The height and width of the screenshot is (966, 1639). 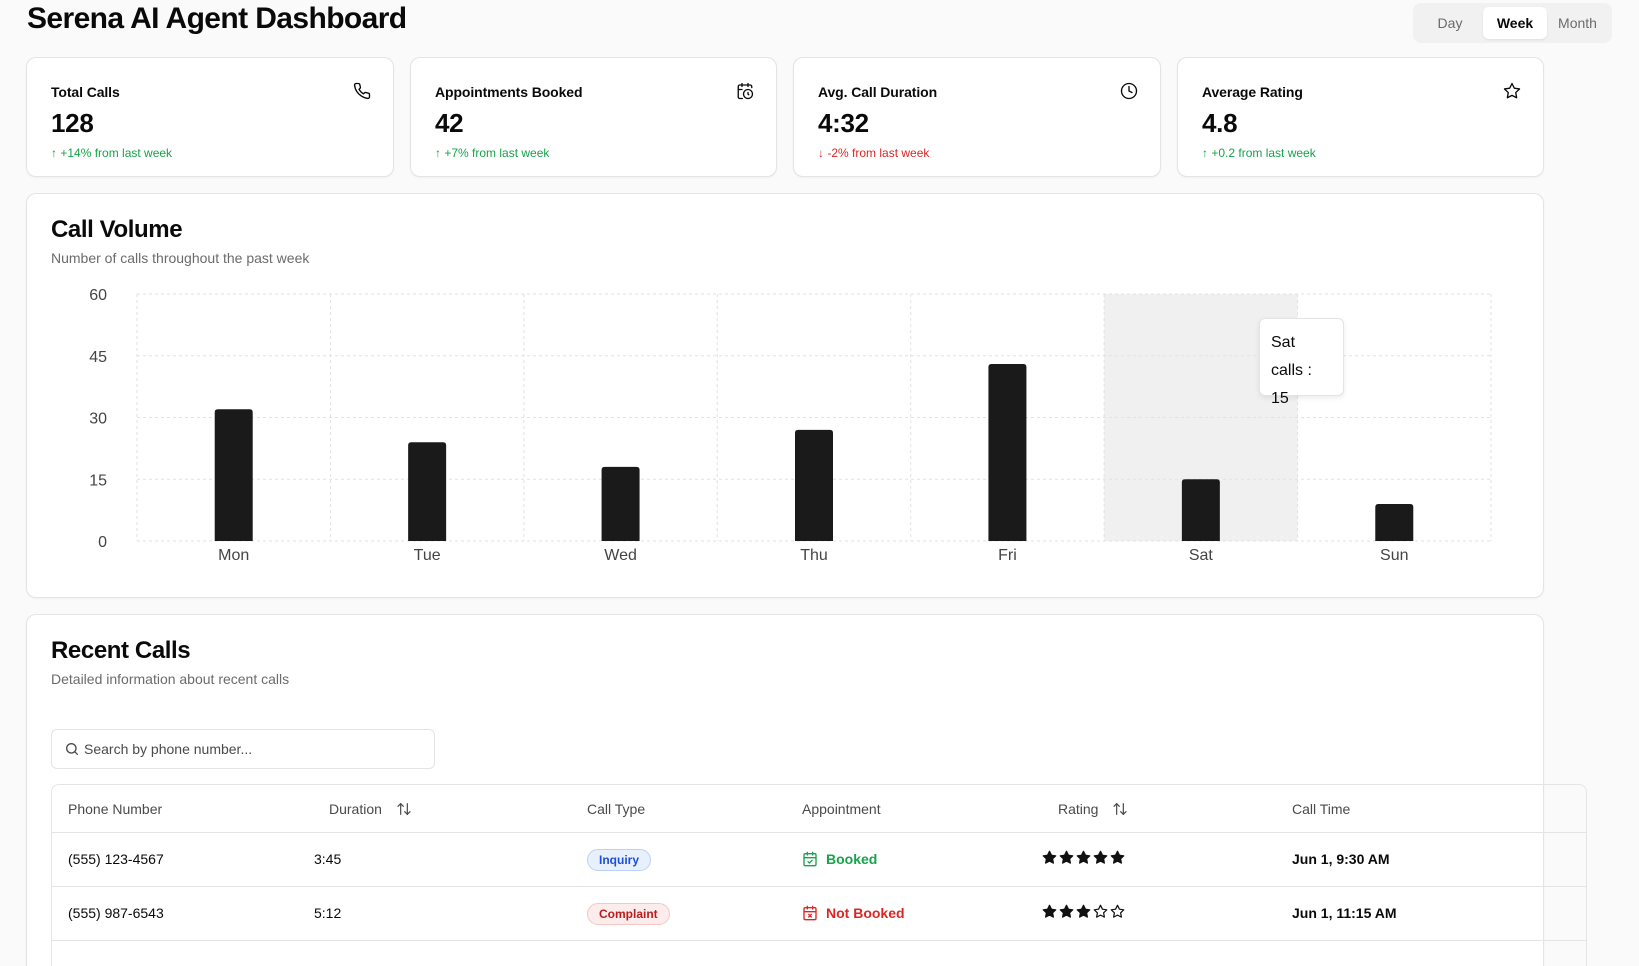 I want to click on bar-sun, so click(x=1394, y=522).